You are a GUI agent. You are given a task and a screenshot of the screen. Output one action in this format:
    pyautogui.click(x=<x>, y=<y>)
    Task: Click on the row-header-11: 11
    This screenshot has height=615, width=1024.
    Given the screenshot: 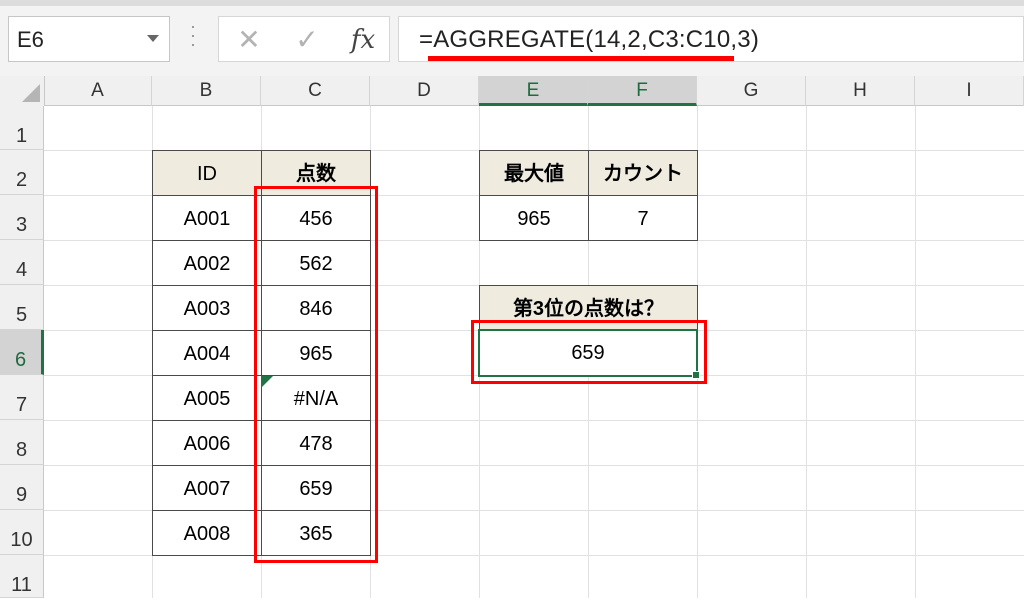 What is the action you would take?
    pyautogui.click(x=22, y=576)
    